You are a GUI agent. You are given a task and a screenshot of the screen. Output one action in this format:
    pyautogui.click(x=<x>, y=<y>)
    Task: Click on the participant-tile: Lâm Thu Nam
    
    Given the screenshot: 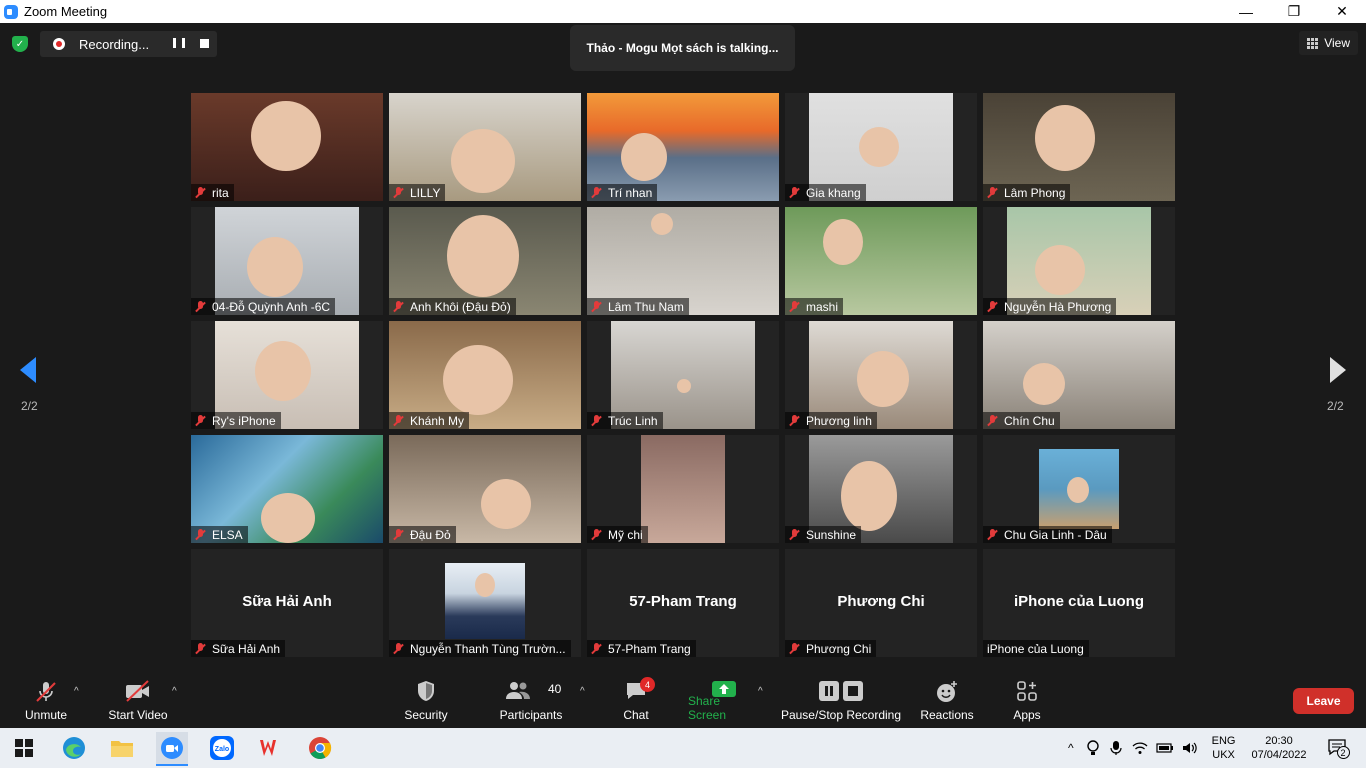 What is the action you would take?
    pyautogui.click(x=683, y=261)
    